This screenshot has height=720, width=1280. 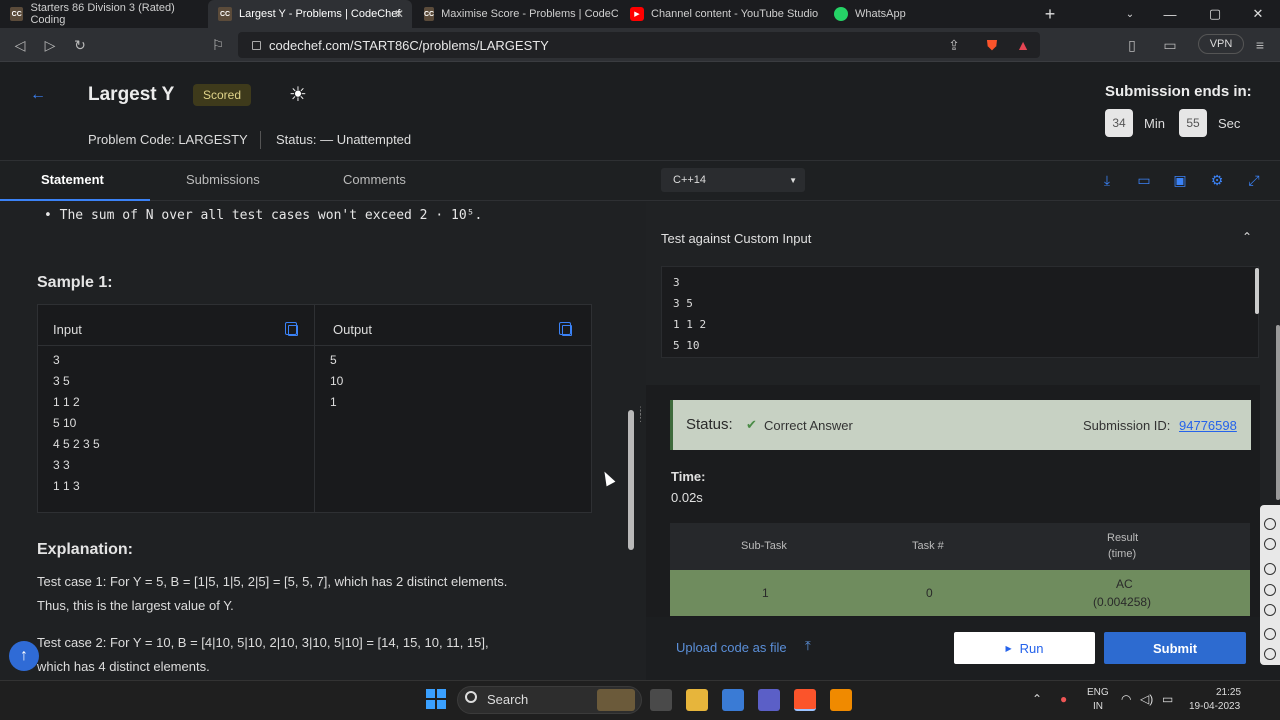 I want to click on theme-toggle-sun-icon: ☀, so click(x=298, y=95).